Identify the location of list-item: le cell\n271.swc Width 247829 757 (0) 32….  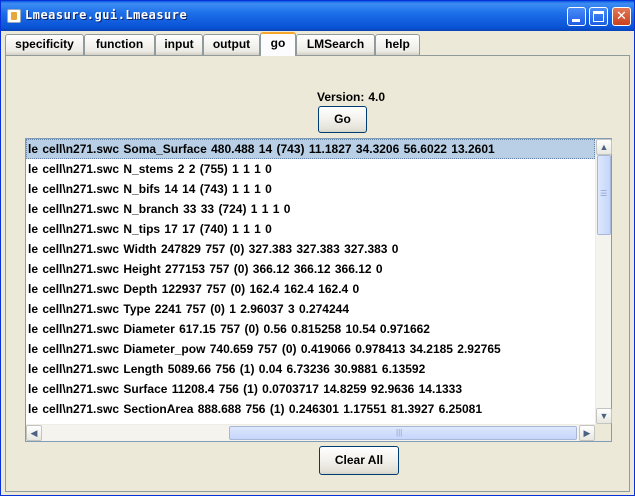
(310, 249).